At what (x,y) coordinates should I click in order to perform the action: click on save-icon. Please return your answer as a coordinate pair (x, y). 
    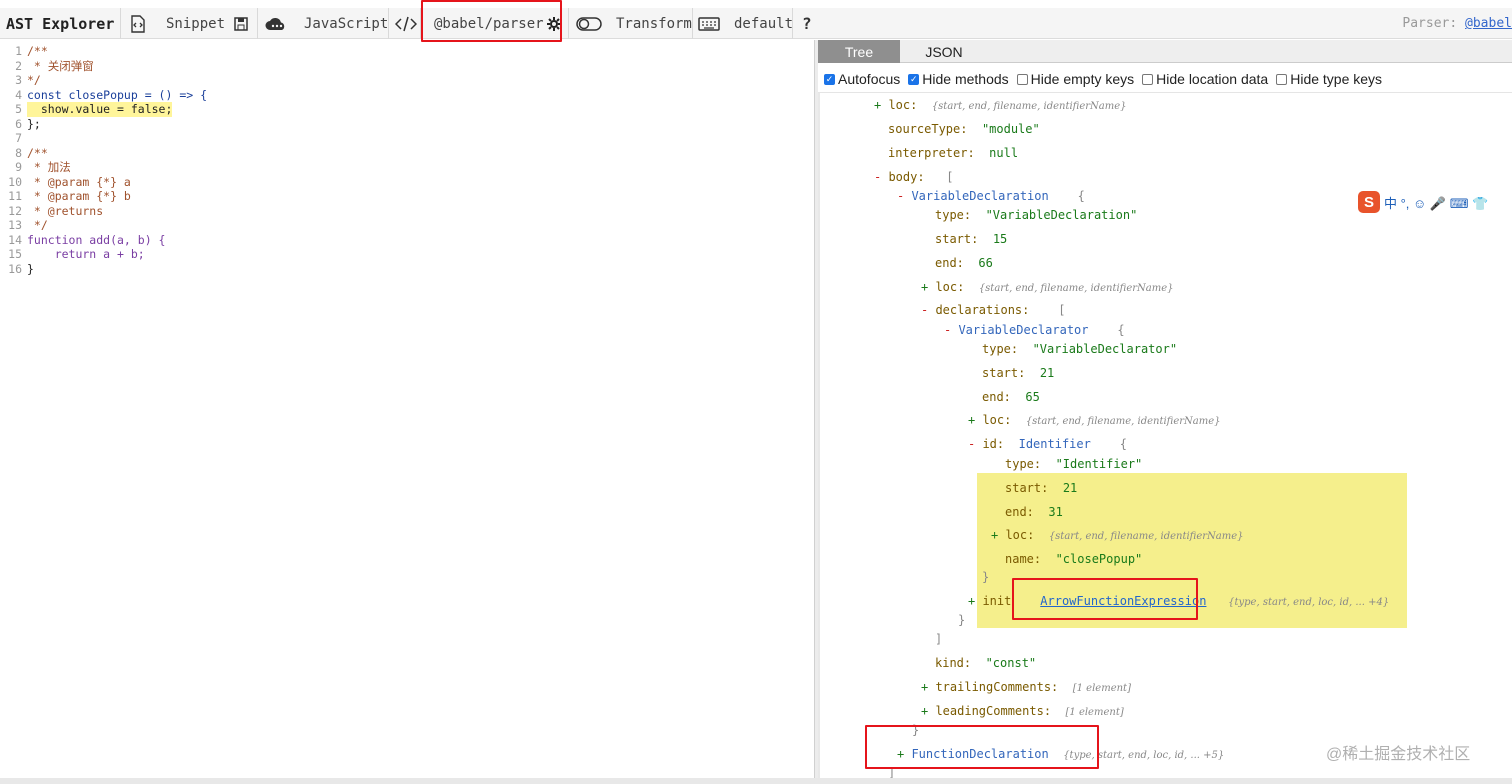
    Looking at the image, I should click on (241, 23).